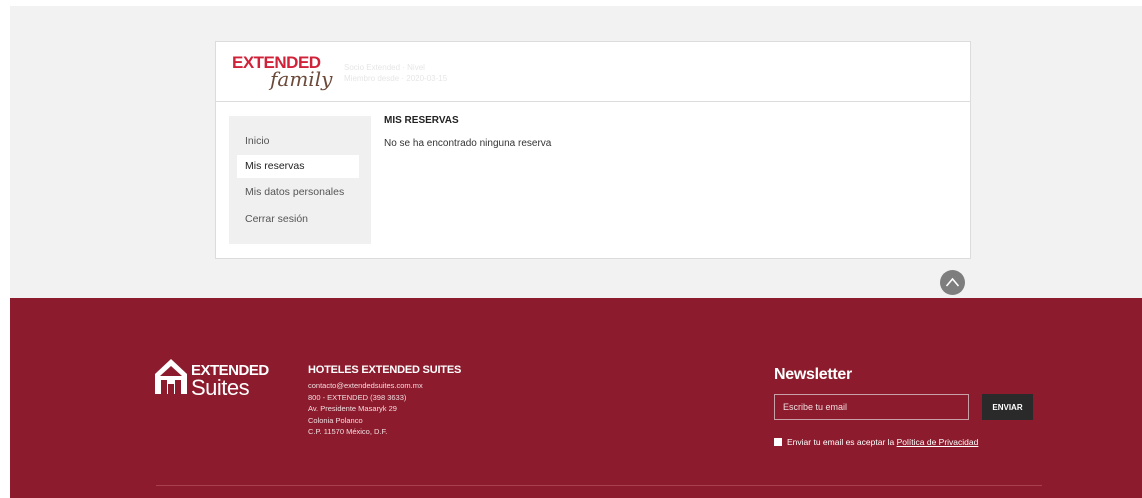 This screenshot has height=498, width=1142. Describe the element at coordinates (778, 442) in the screenshot. I see `consent-checkbox` at that location.